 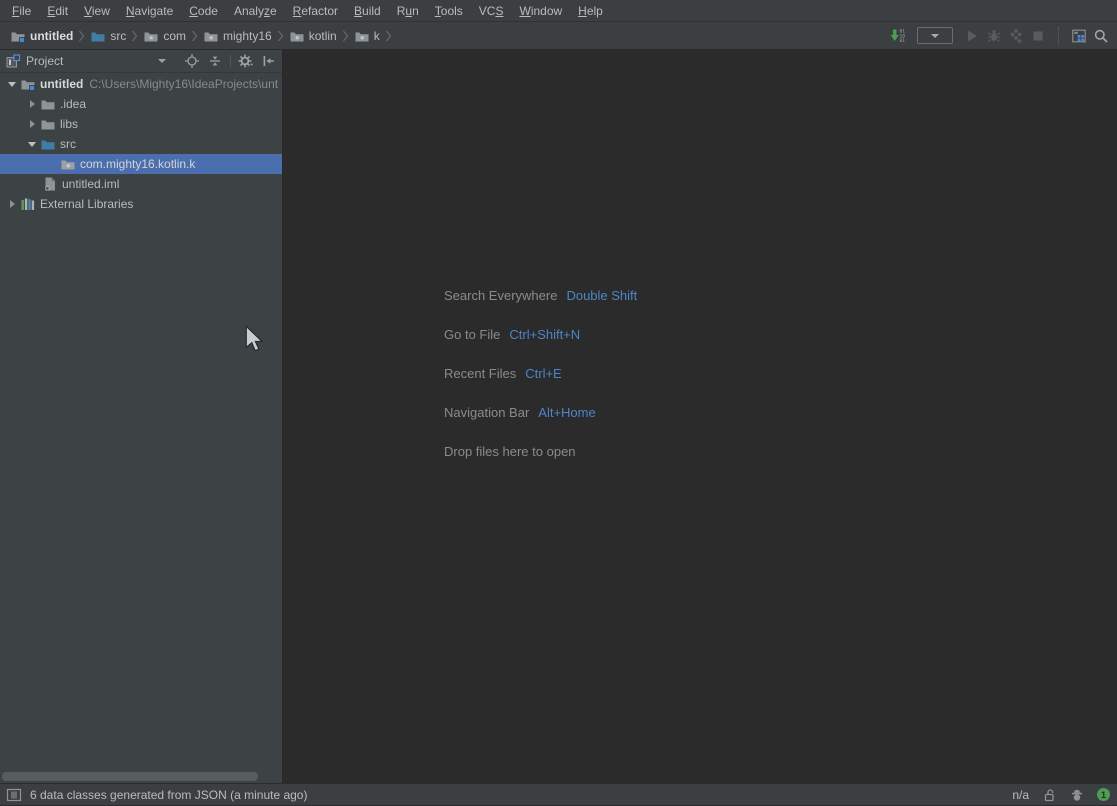 I want to click on run-with-coverage-button, so click(x=1016, y=36).